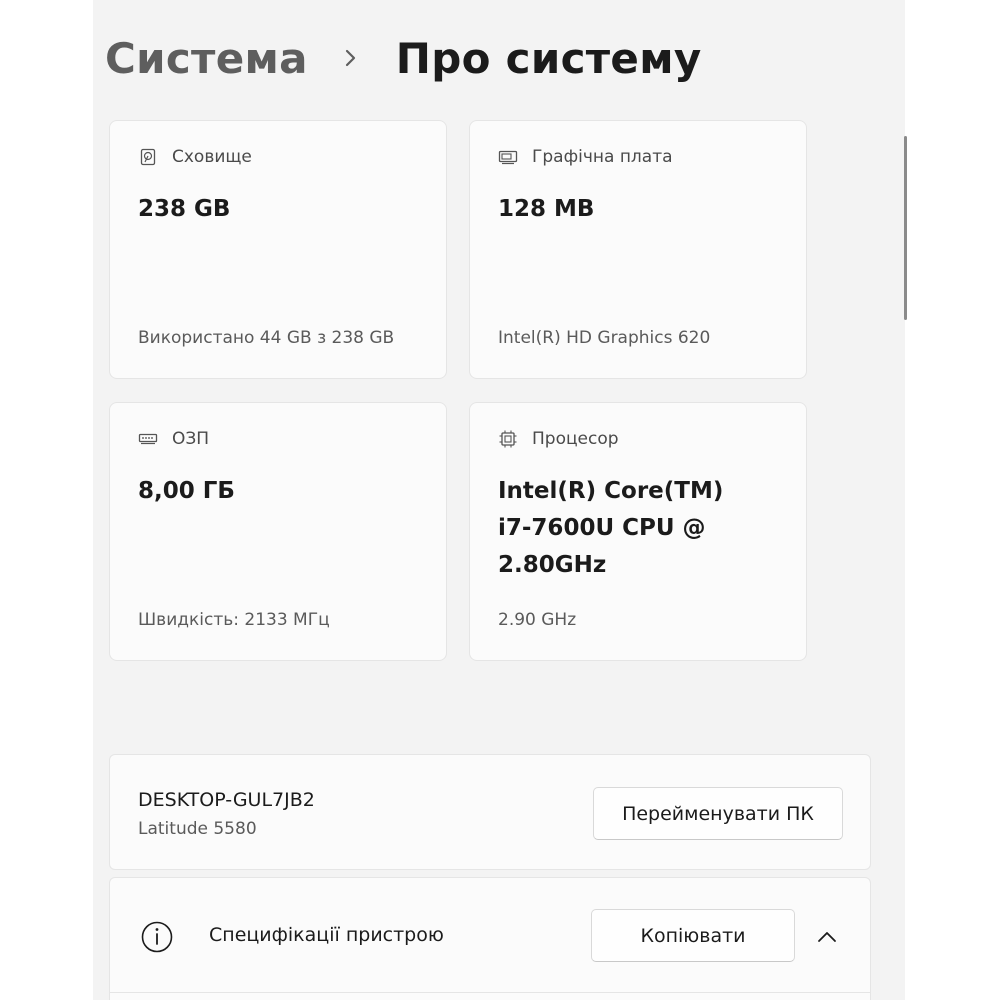 This screenshot has height=1000, width=1000. Describe the element at coordinates (693, 935) in the screenshot. I see `copy-button: Копіювати` at that location.